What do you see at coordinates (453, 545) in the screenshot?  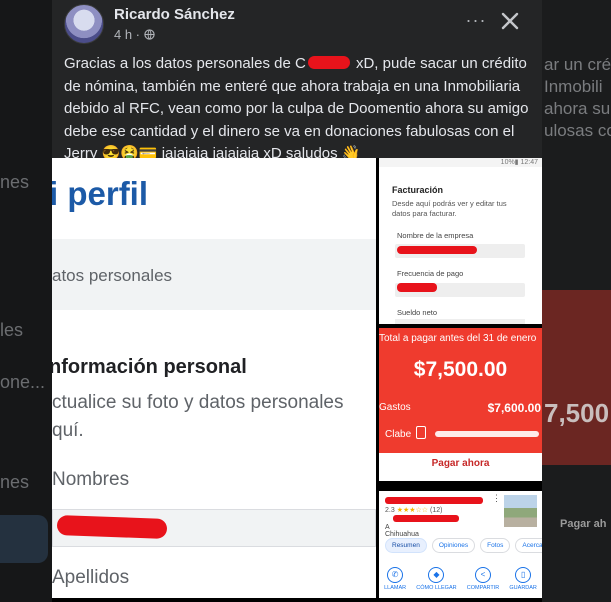 I see `tab-opiniones: Opiniones` at bounding box center [453, 545].